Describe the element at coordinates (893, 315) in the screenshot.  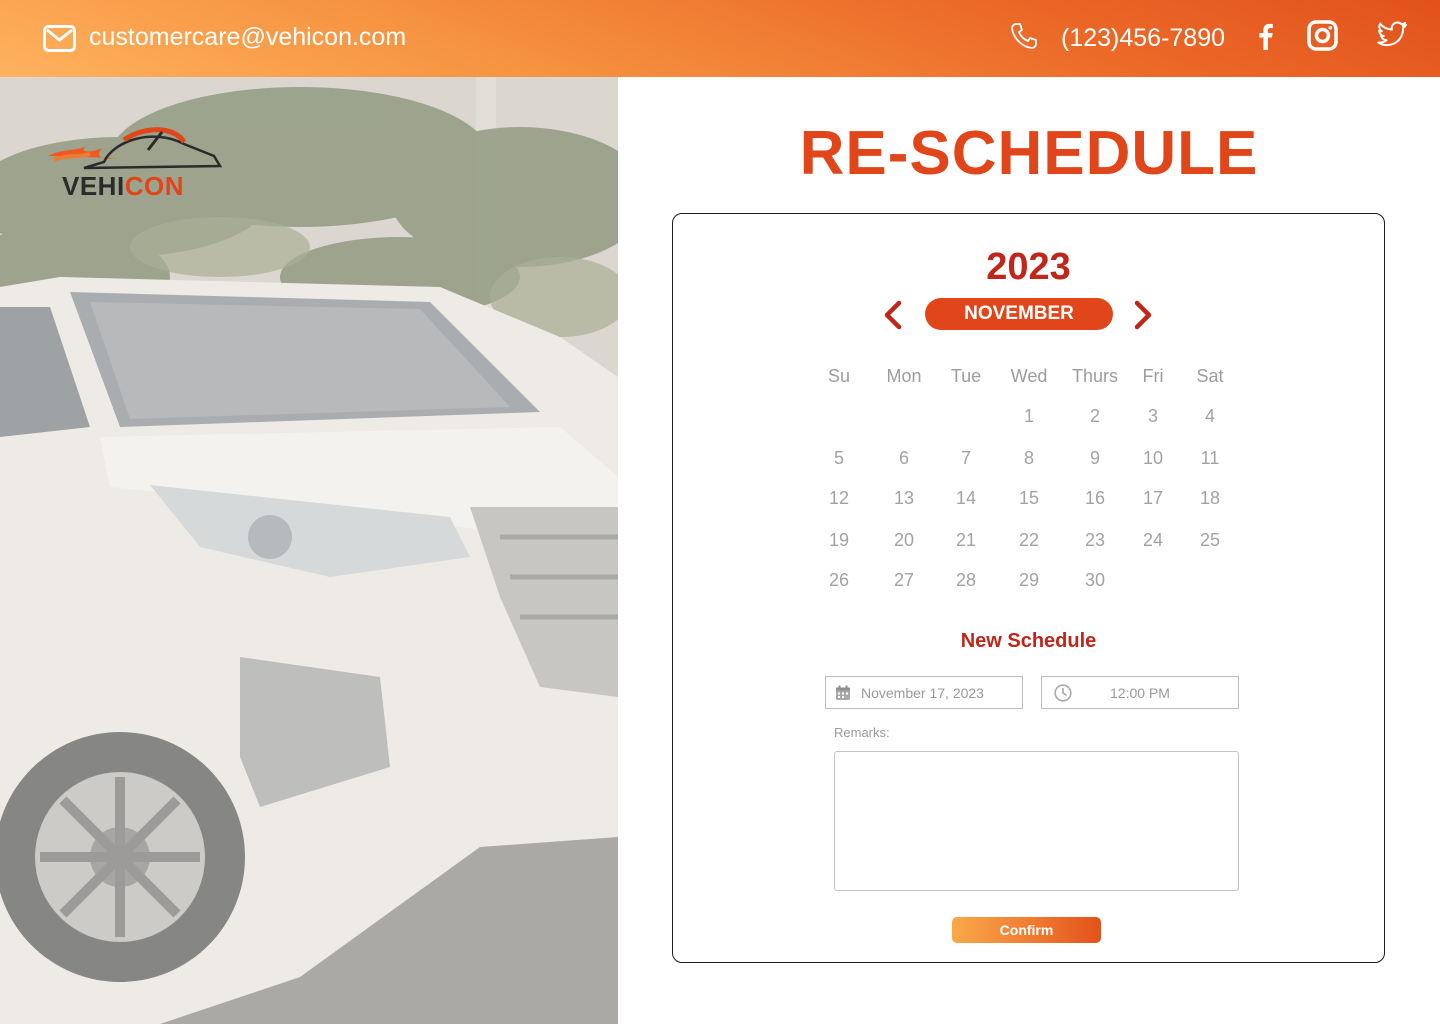
I see `previous-month-button` at that location.